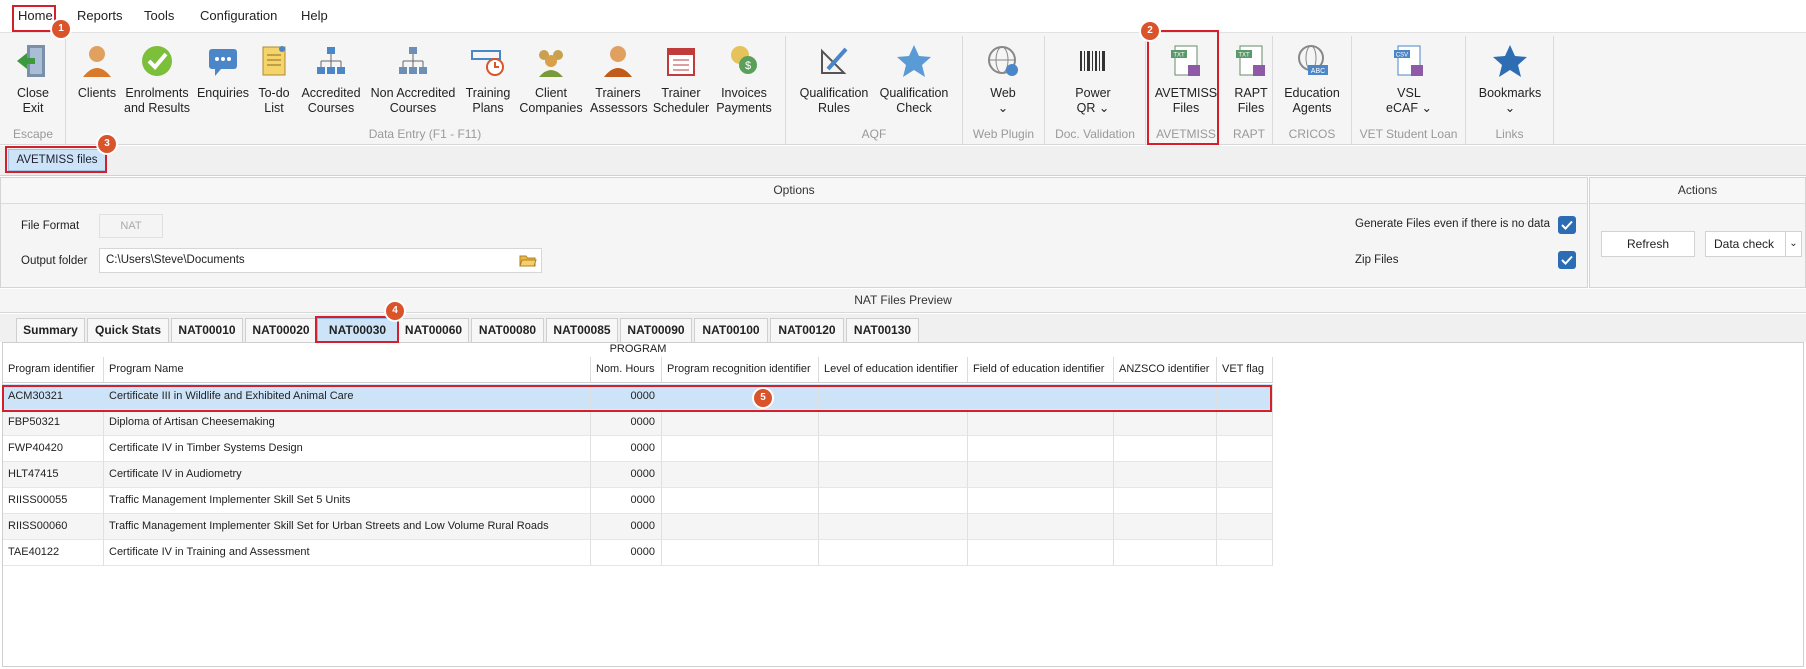 Image resolution: width=1806 pixels, height=669 pixels. Describe the element at coordinates (53, 475) in the screenshot. I see `table-cell: HLT47415` at that location.